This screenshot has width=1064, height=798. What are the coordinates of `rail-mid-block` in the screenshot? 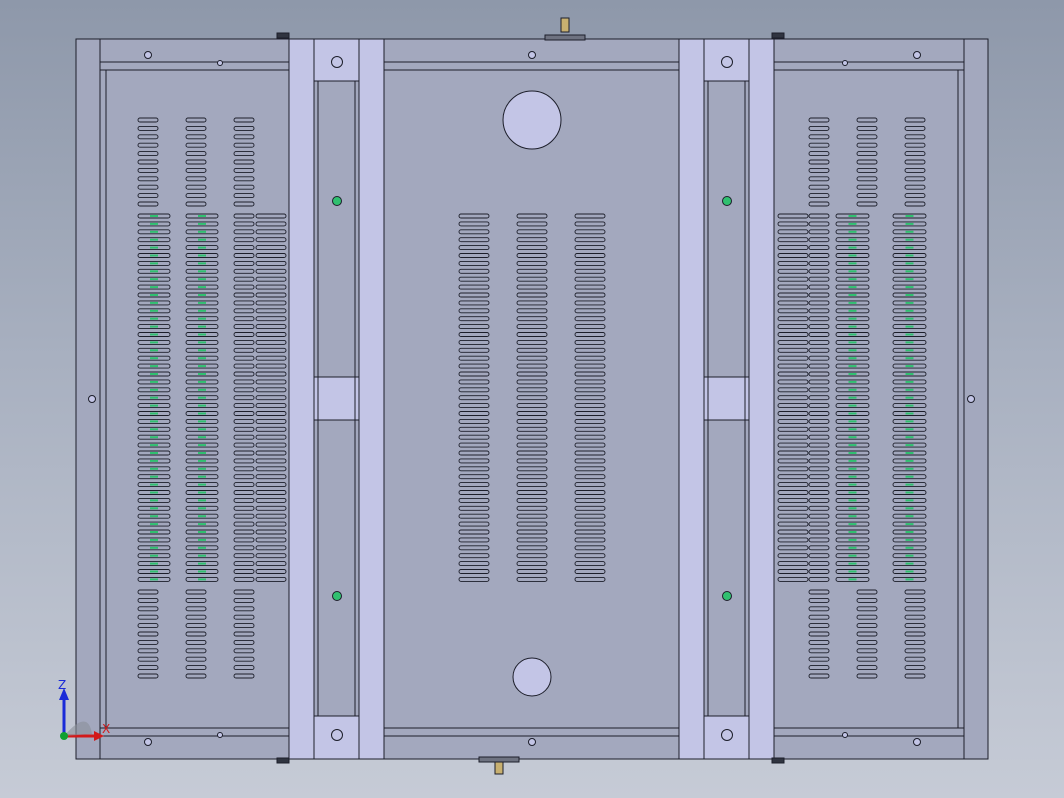 It's located at (726, 398).